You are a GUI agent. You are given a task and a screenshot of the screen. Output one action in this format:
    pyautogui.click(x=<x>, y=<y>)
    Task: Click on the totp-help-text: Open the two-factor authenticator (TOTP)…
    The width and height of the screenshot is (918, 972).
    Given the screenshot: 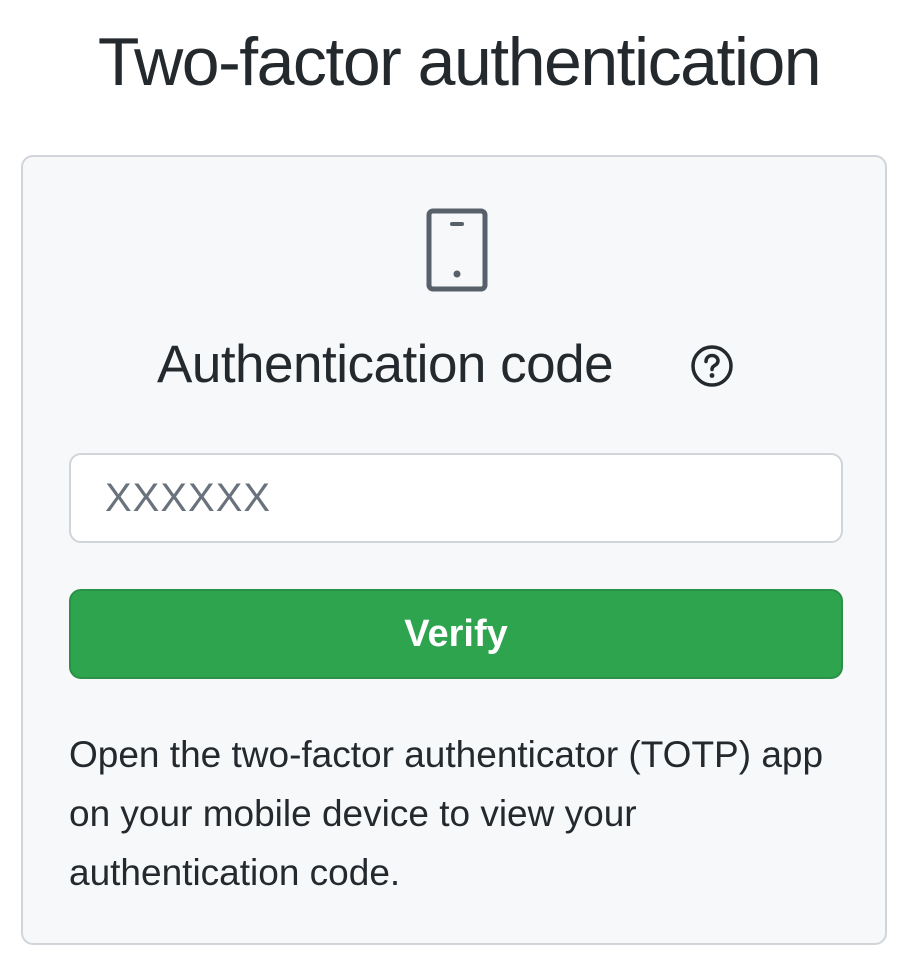 What is the action you would take?
    pyautogui.click(x=446, y=813)
    